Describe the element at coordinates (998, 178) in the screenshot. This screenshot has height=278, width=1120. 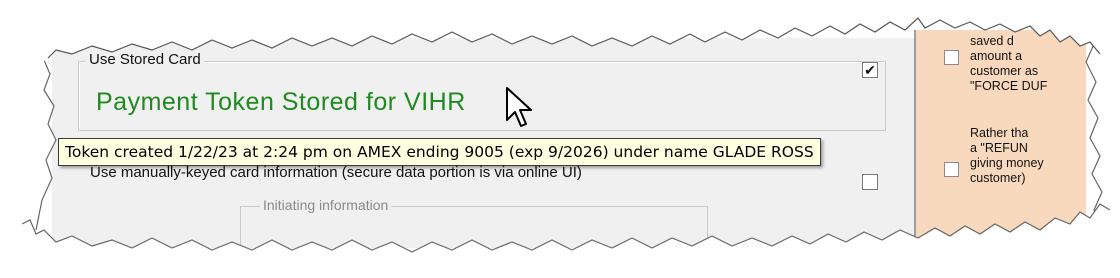
I see `right-pane-line: customer)` at that location.